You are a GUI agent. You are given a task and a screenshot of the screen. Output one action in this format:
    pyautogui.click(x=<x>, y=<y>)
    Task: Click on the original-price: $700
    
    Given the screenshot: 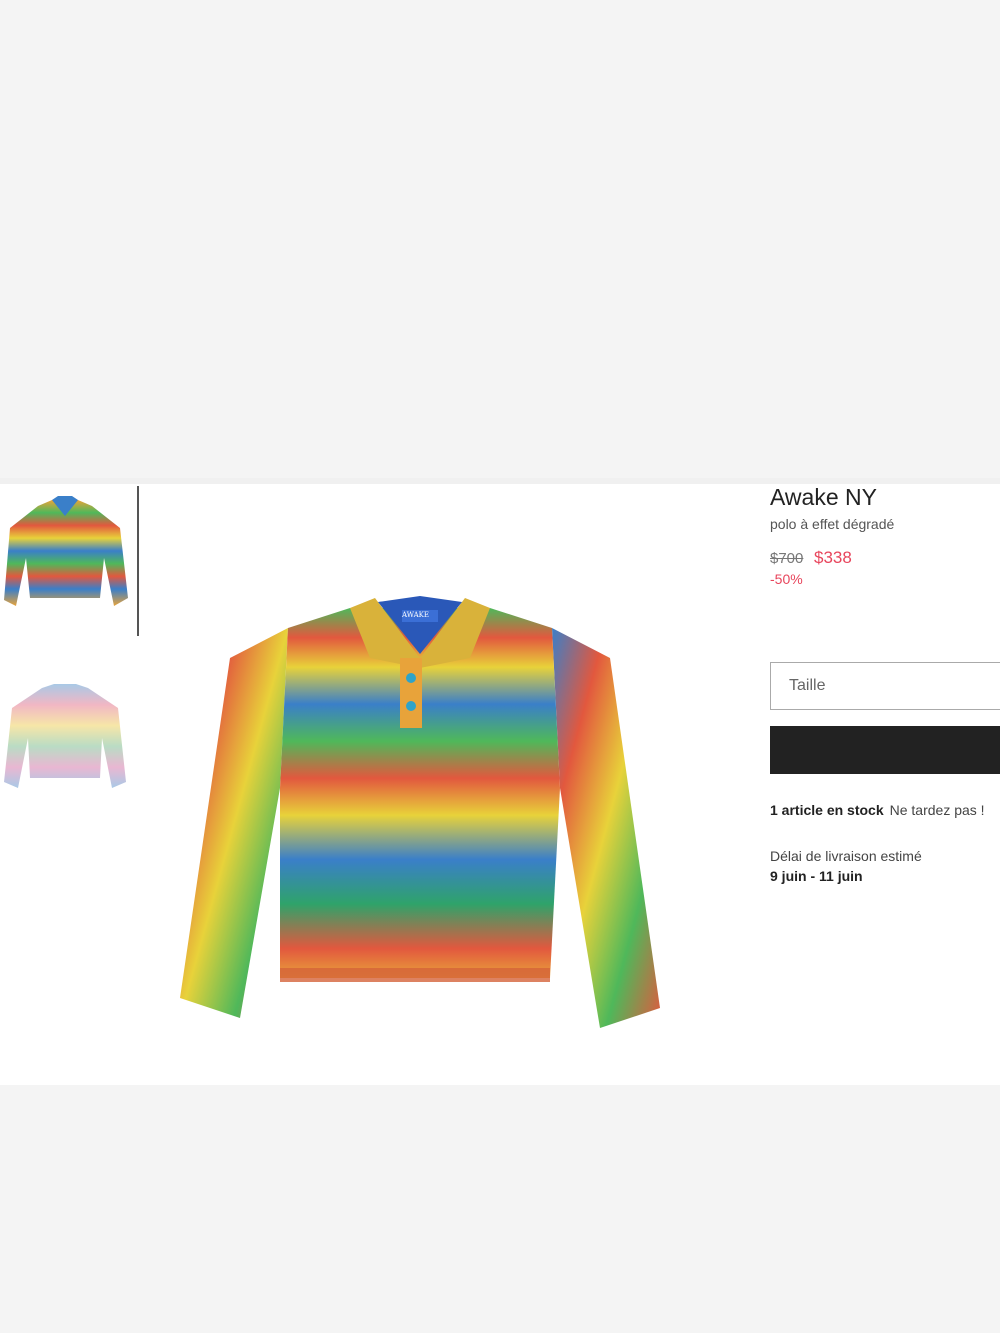 What is the action you would take?
    pyautogui.click(x=787, y=558)
    